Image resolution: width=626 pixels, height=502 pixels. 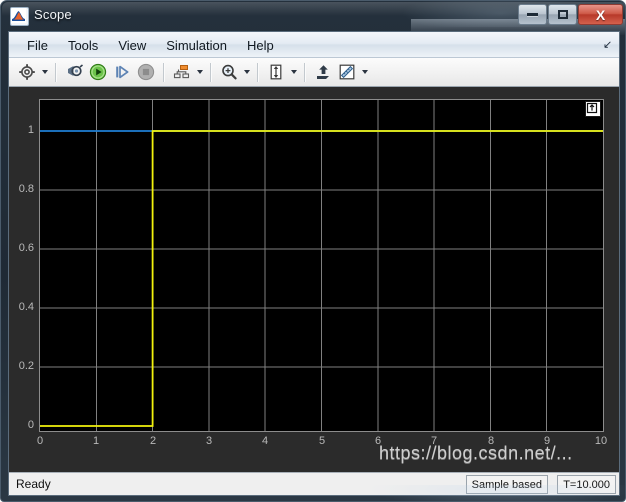 I want to click on zoom-button, so click(x=229, y=72).